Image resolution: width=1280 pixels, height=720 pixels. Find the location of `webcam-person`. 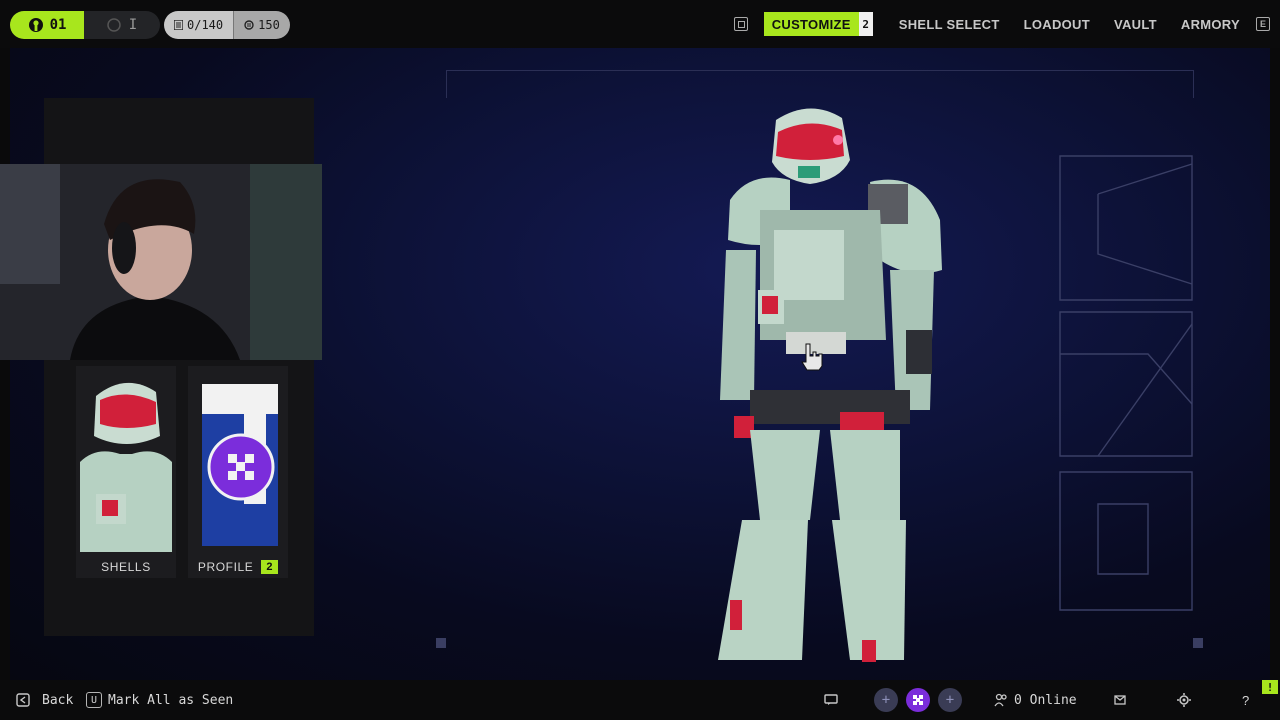

webcam-person is located at coordinates (161, 262).